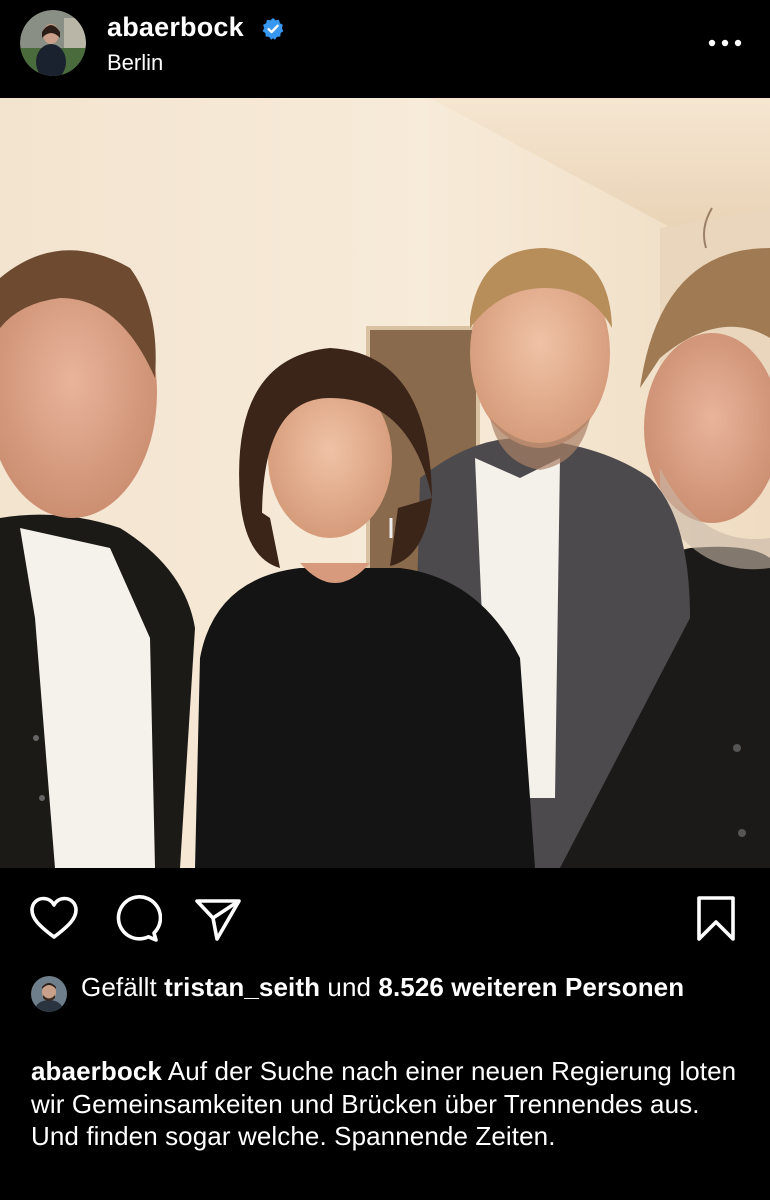 The height and width of the screenshot is (1200, 770). I want to click on like-button, so click(54, 919).